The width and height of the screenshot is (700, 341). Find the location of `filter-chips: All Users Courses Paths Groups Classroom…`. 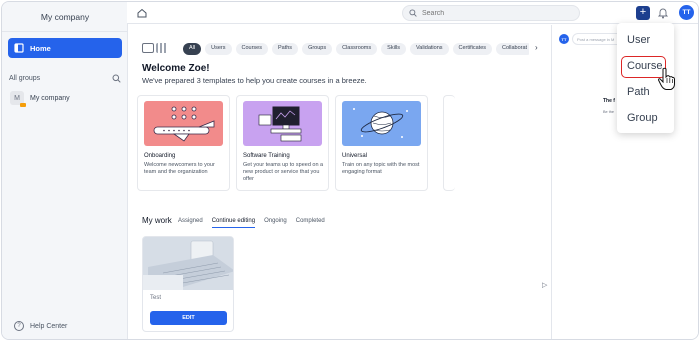

filter-chips: All Users Courses Paths Groups Classroom… is located at coordinates (356, 49).